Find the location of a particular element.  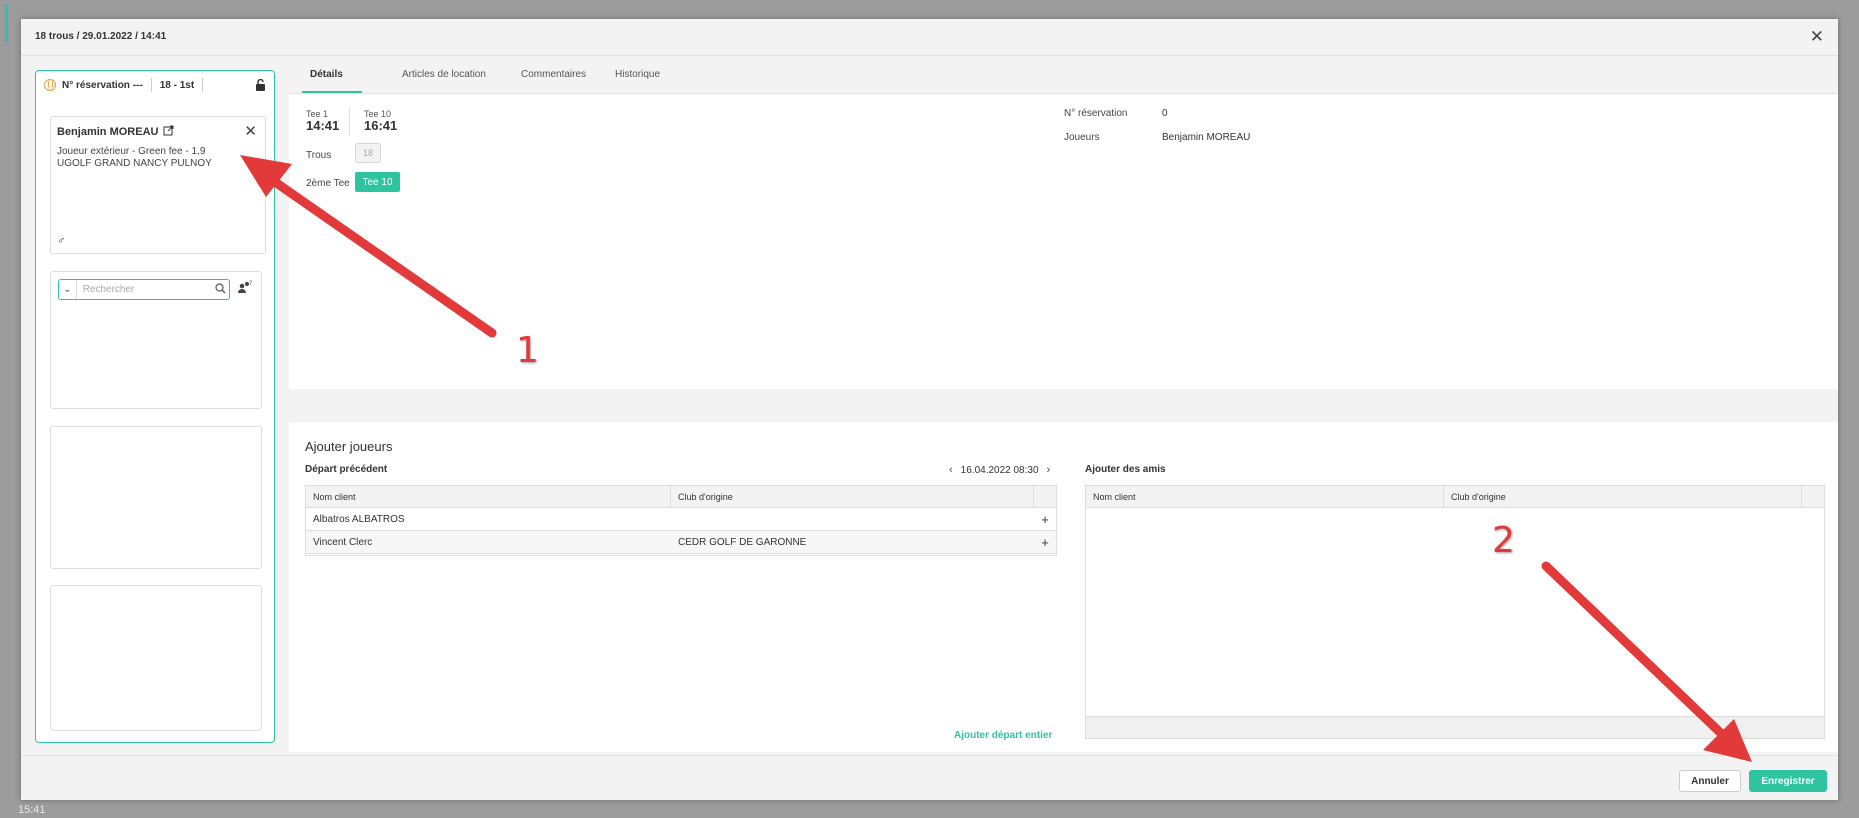

client-name-cell: Vincent Clerc is located at coordinates (343, 542).